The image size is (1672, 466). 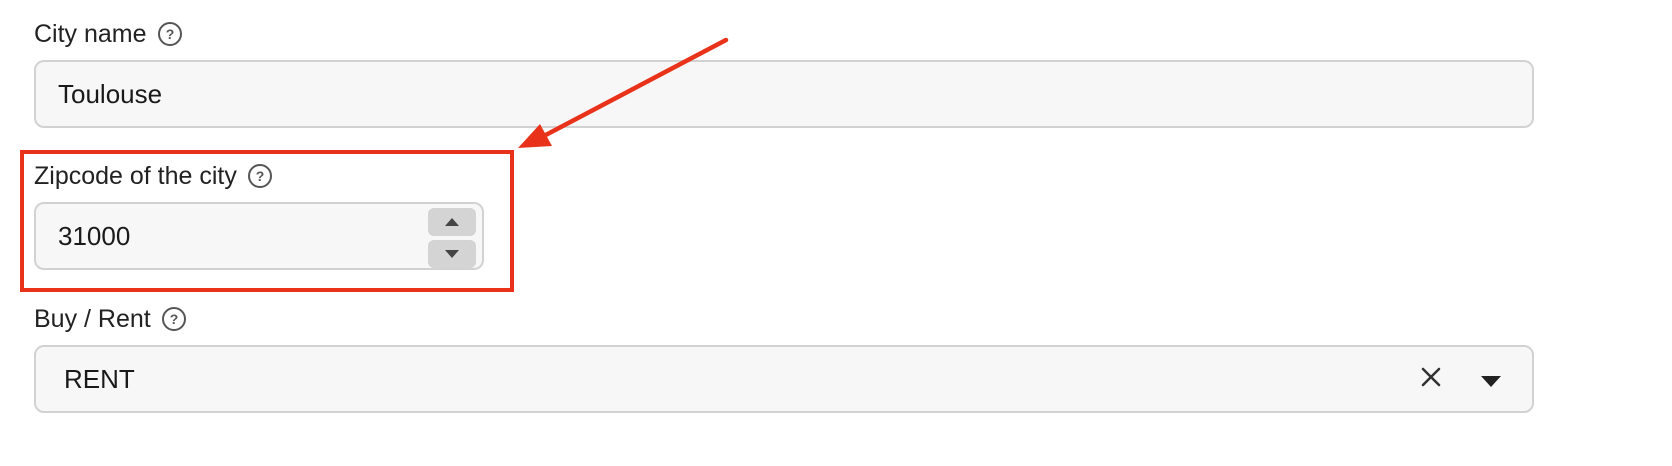 What do you see at coordinates (267, 221) in the screenshot?
I see `highlight-box` at bounding box center [267, 221].